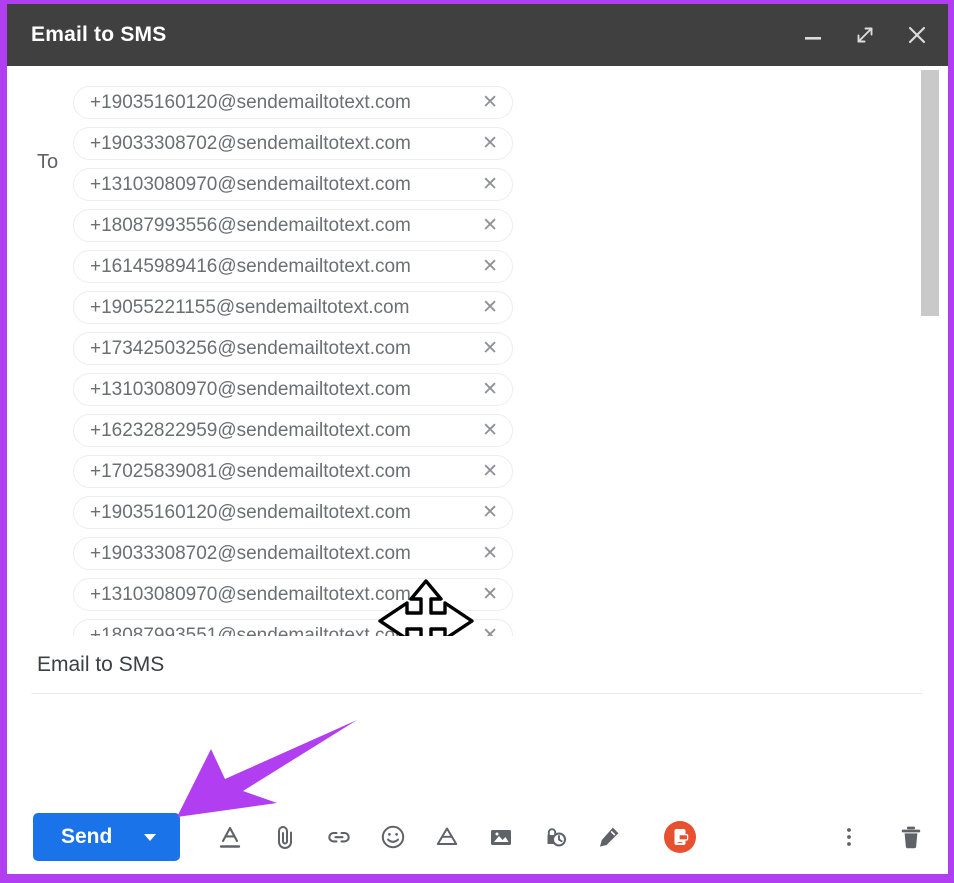 The image size is (954, 883). What do you see at coordinates (930, 193) in the screenshot?
I see `recipients-scrollbar-thumb` at bounding box center [930, 193].